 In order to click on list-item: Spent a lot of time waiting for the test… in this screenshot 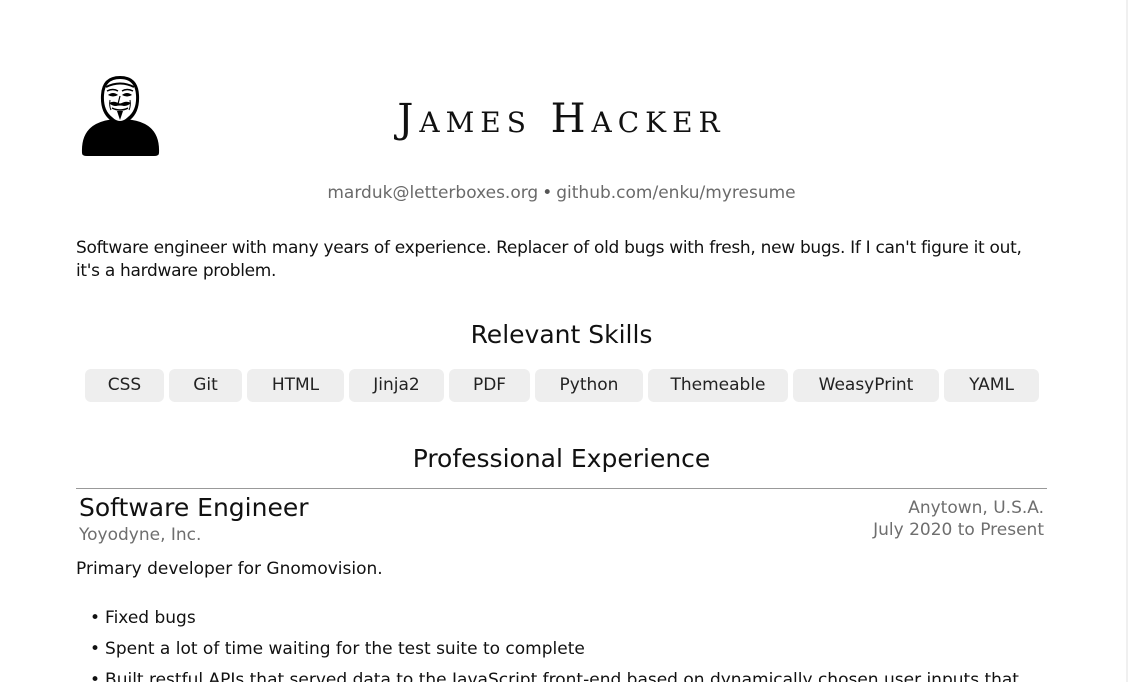, I will do `click(568, 652)`.